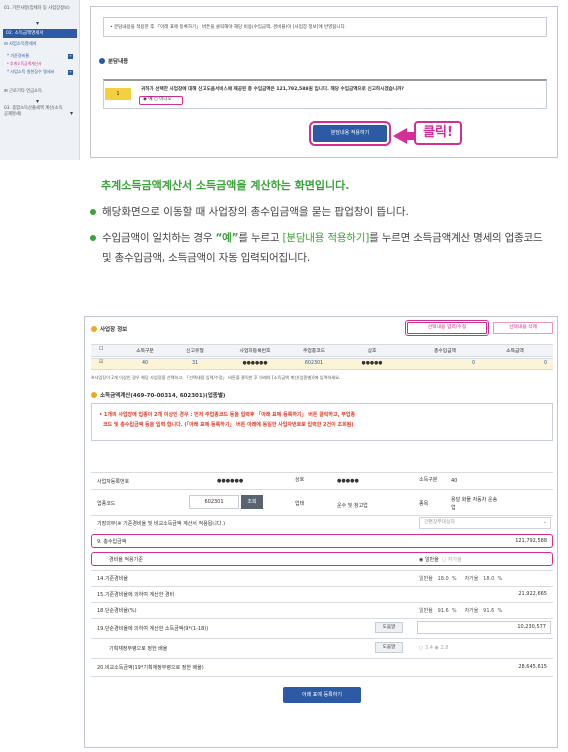 The width and height of the screenshot is (568, 752). Describe the element at coordinates (40, 33) in the screenshot. I see `sidebar-item-income-statement: 02. 소득금액명세서` at that location.